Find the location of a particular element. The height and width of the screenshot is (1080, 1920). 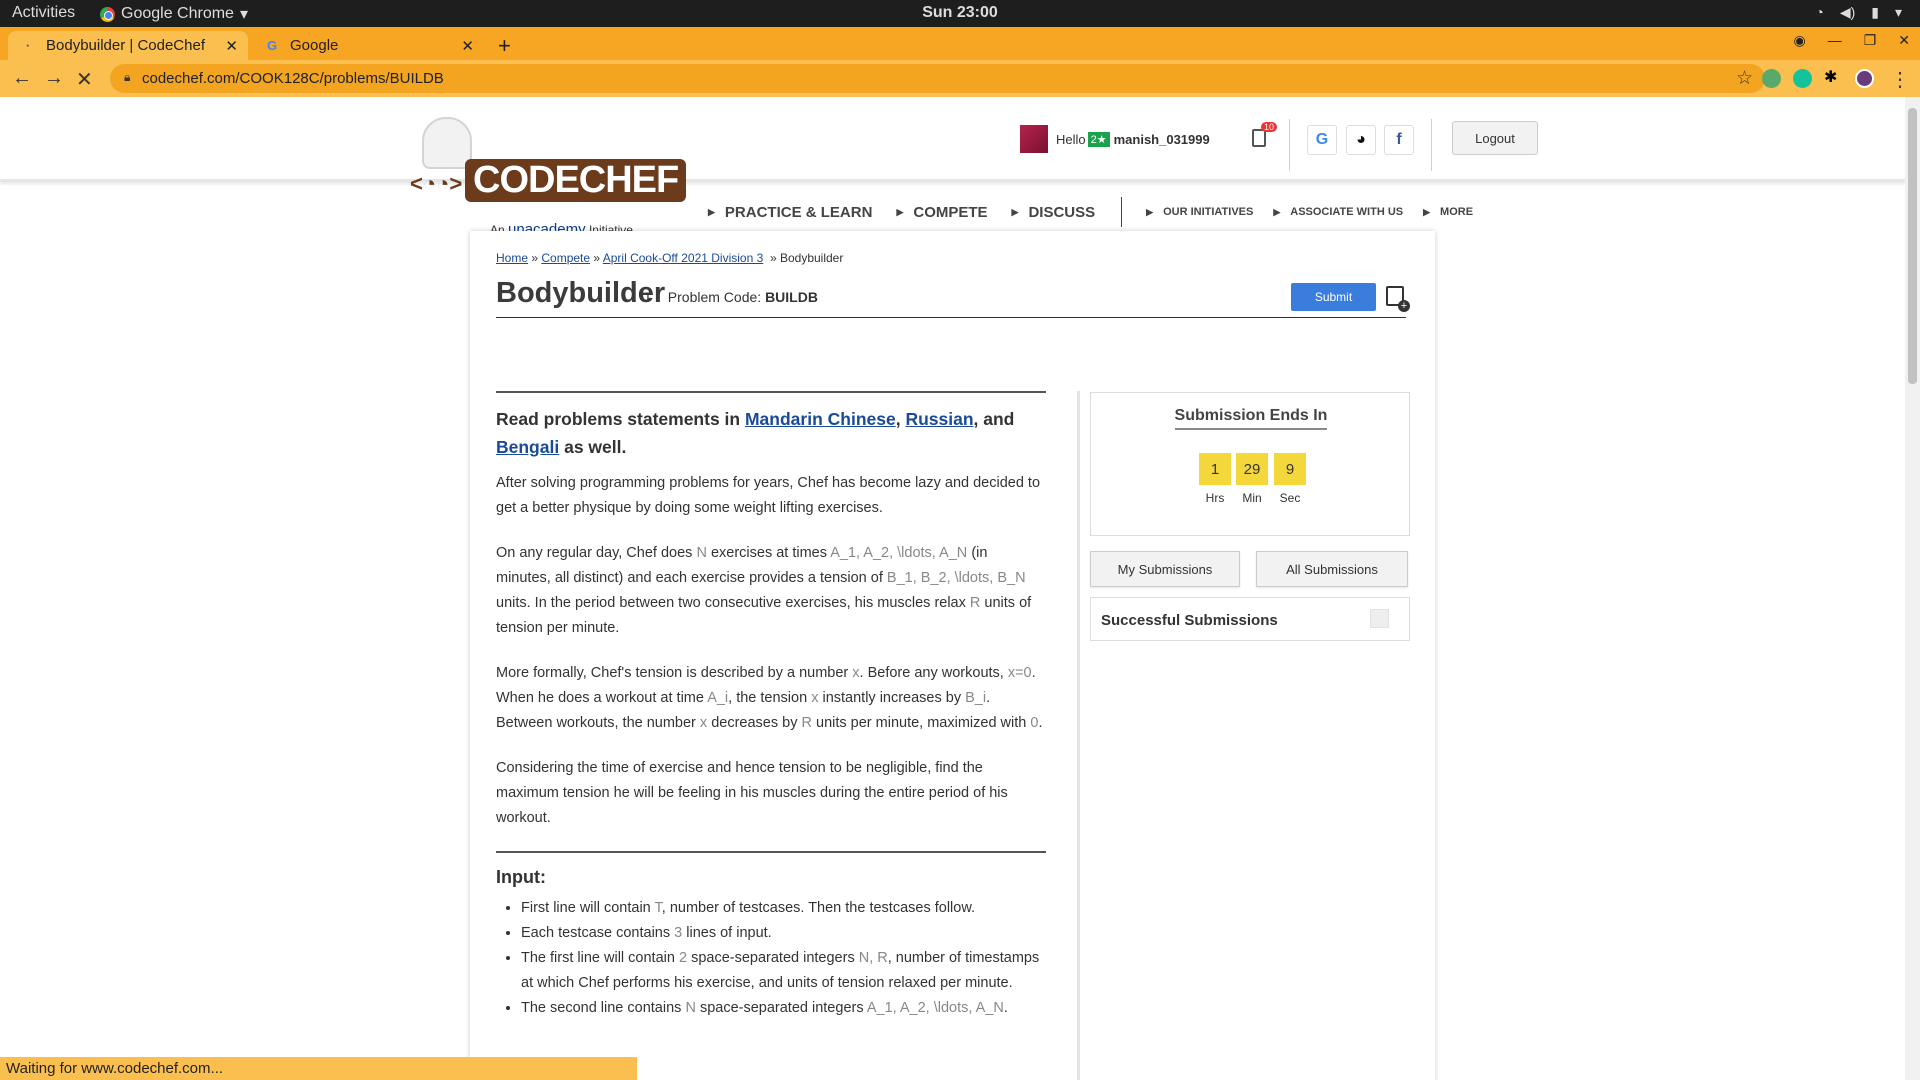

successful-submissions-panel: Successful Submissions is located at coordinates (1250, 619).